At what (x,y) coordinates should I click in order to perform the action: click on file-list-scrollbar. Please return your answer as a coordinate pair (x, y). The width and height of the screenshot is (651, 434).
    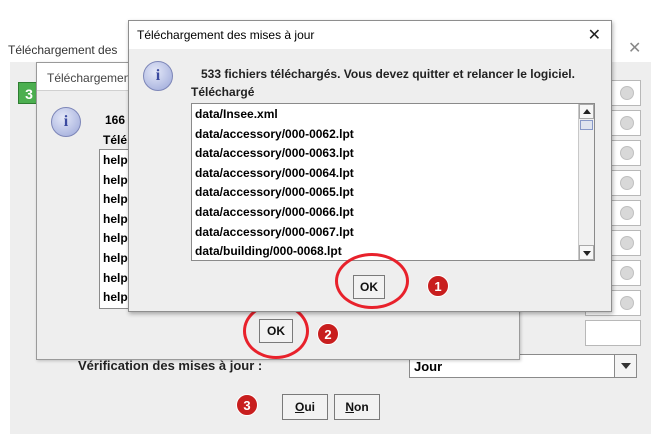
    Looking at the image, I should click on (586, 182).